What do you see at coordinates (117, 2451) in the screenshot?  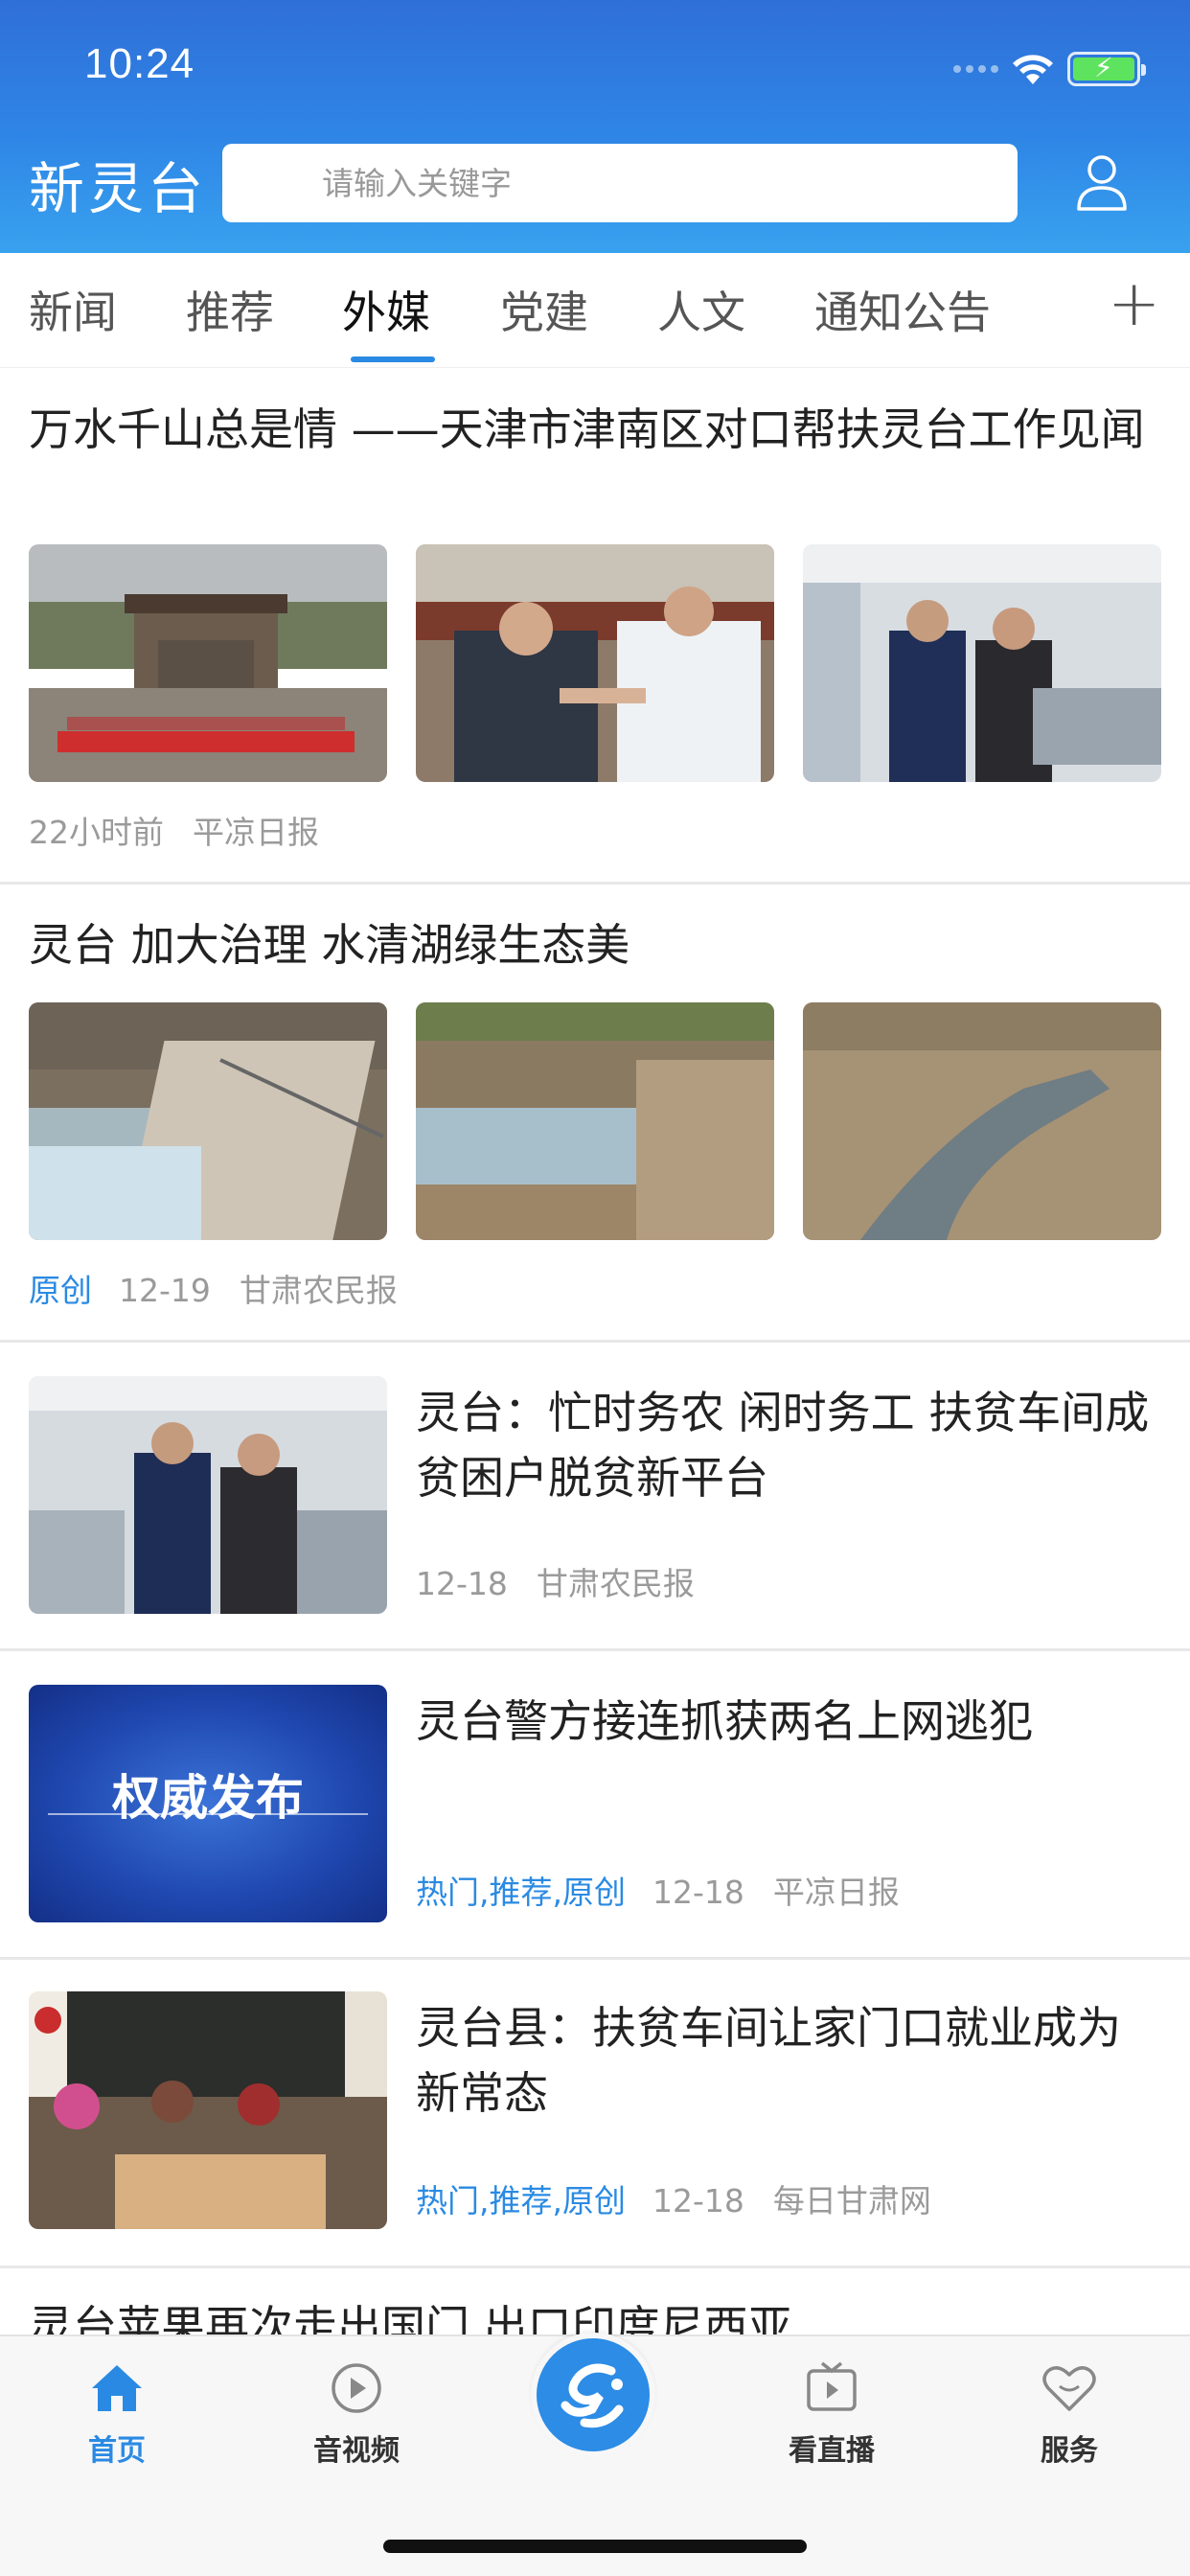 I see `nav-home-label: 首页` at bounding box center [117, 2451].